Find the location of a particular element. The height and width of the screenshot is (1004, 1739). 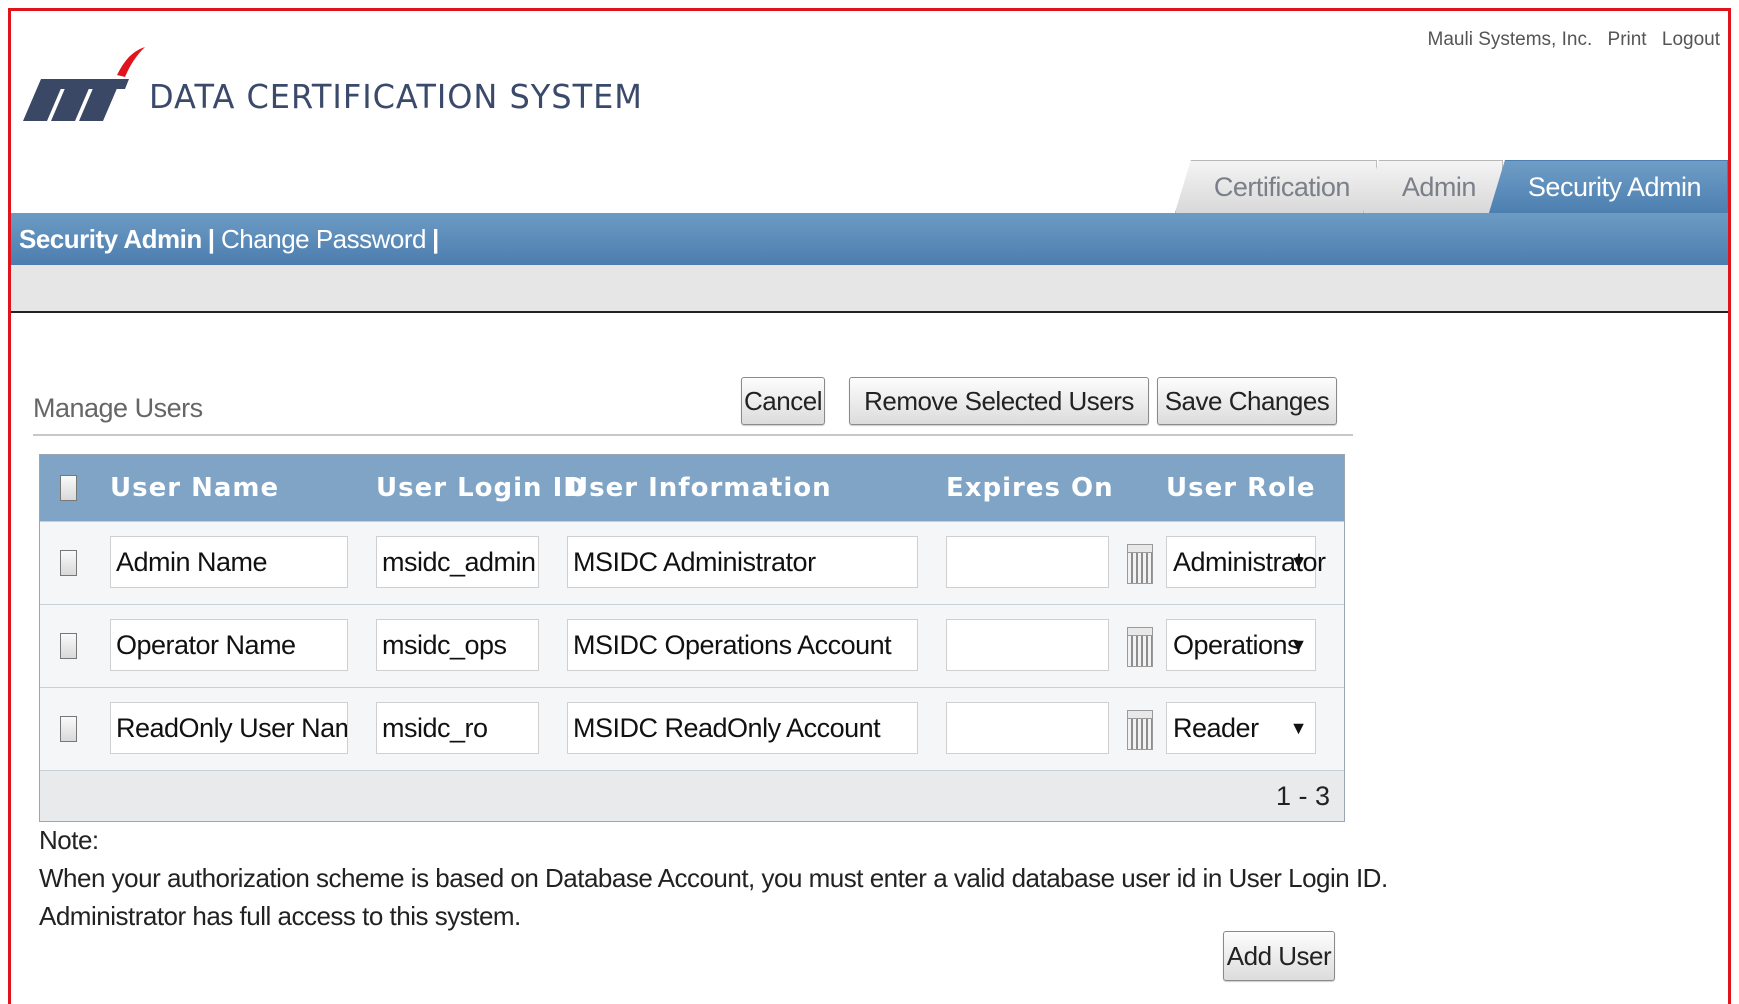

column-header-user-role: User Role is located at coordinates (1241, 488).